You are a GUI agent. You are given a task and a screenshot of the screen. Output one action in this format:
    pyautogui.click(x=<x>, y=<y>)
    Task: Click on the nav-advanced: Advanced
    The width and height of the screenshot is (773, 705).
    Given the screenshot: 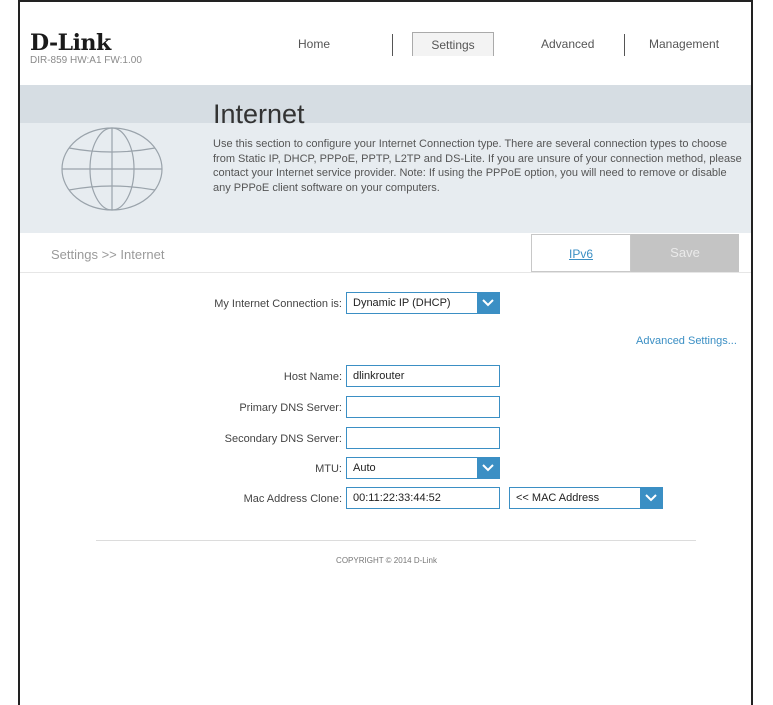 What is the action you would take?
    pyautogui.click(x=567, y=44)
    